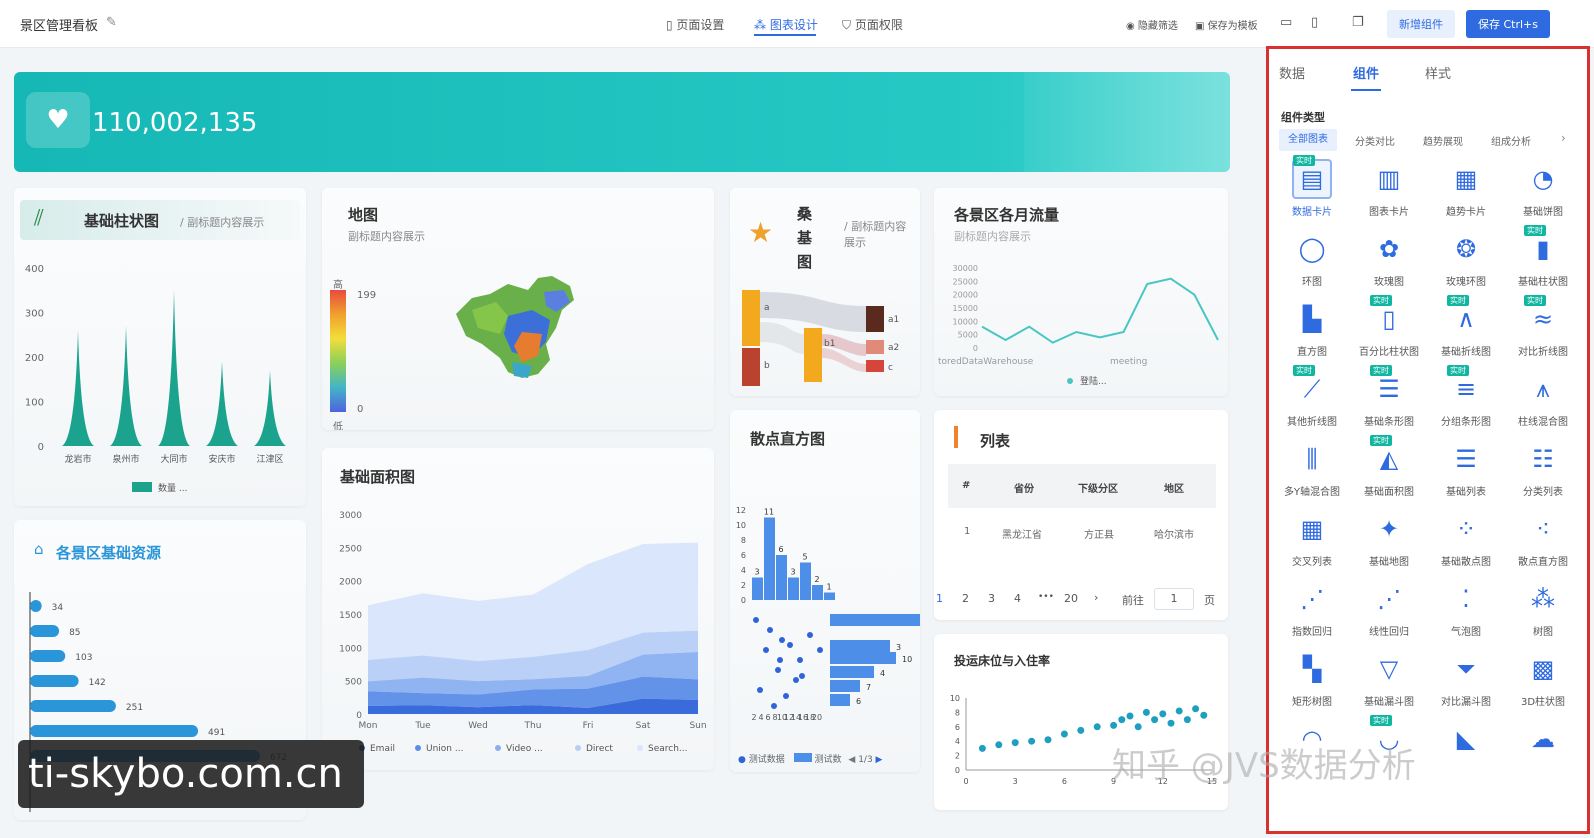 The width and height of the screenshot is (1594, 838). Describe the element at coordinates (1389, 541) in the screenshot. I see `component-item: ✦ 基础地图` at that location.